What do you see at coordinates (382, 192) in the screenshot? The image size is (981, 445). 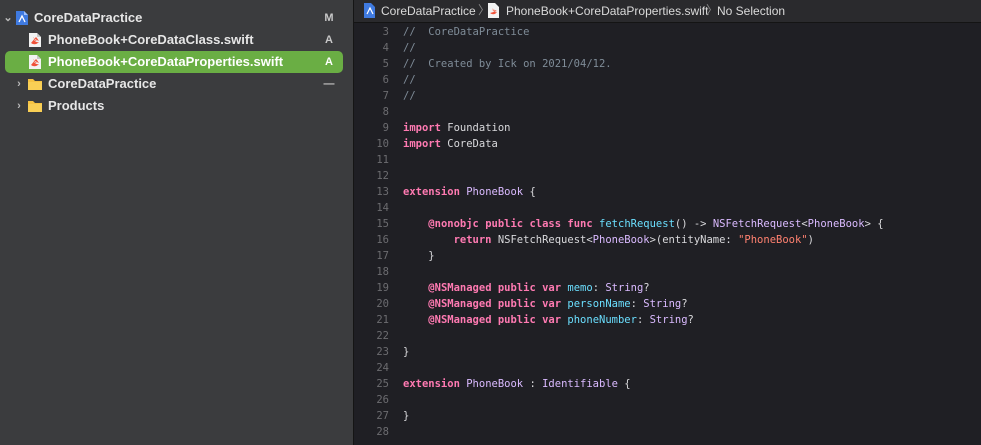 I see `line-number: 13` at bounding box center [382, 192].